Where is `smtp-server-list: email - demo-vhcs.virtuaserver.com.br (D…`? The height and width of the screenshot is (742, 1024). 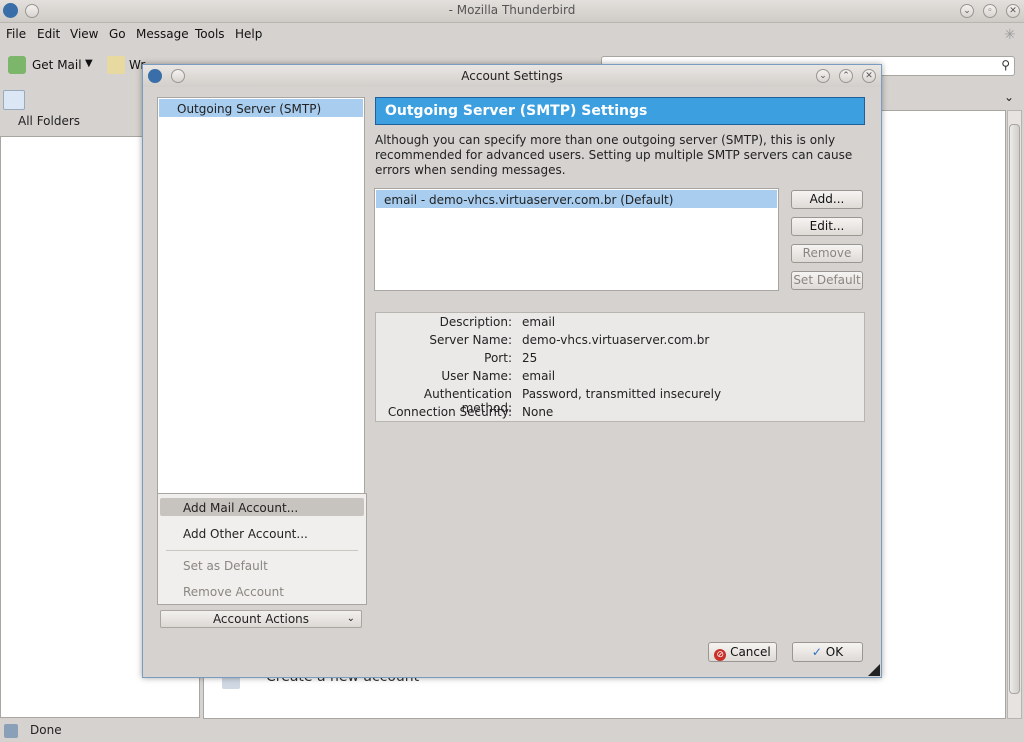 smtp-server-list: email - demo-vhcs.virtuaserver.com.br (D… is located at coordinates (576, 239).